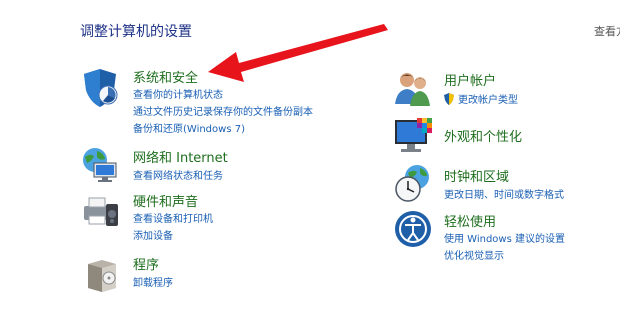 The image size is (620, 309). I want to click on view-by-label: 查看方, so click(607, 31).